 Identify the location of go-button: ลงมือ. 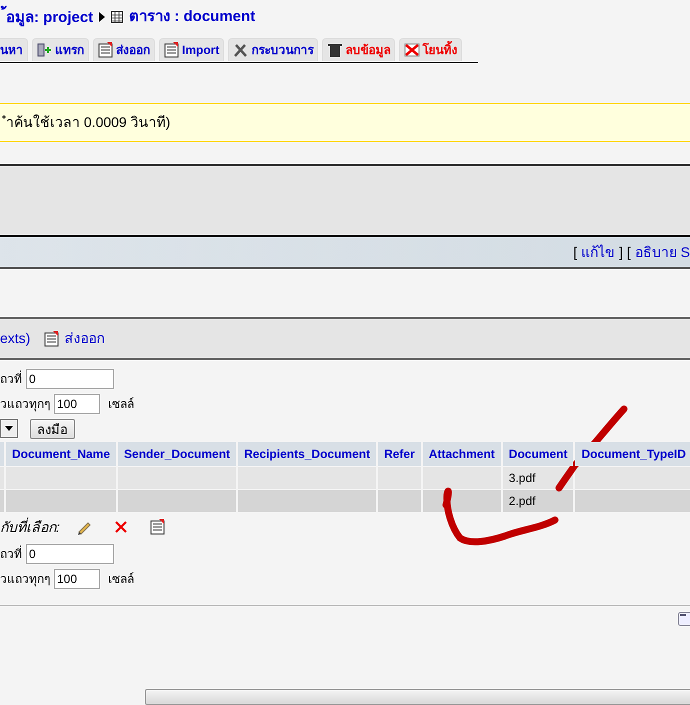
(52, 428).